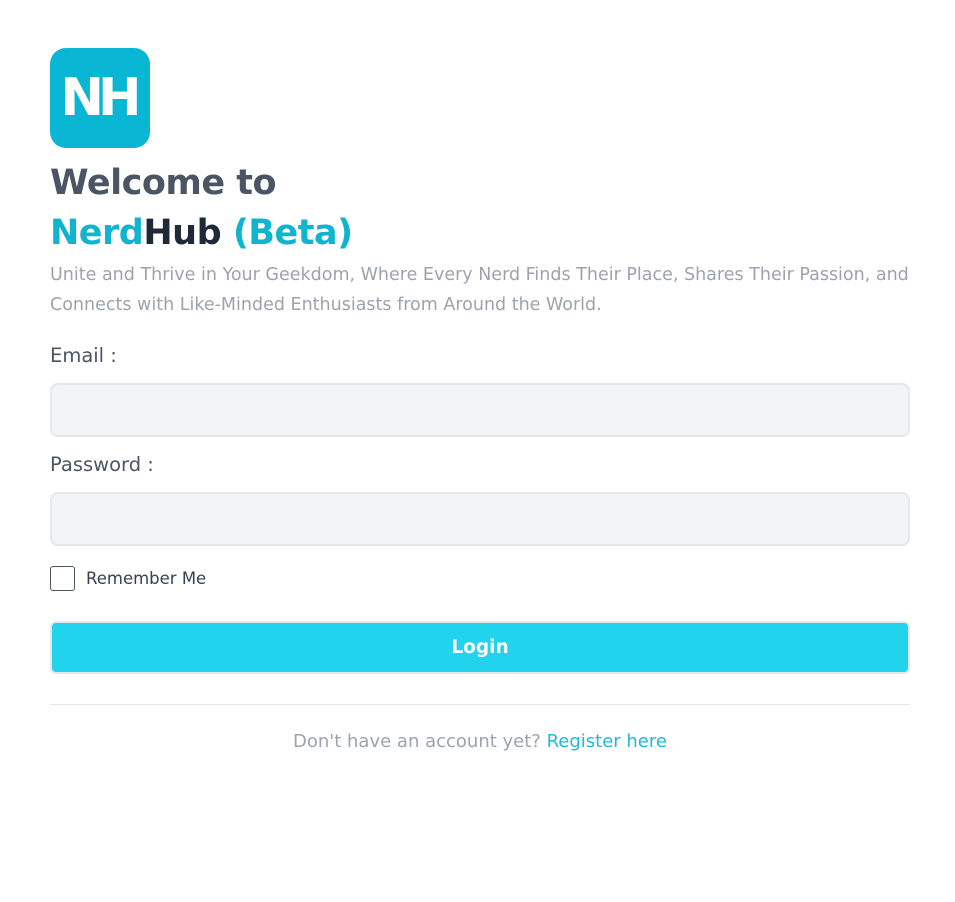 The width and height of the screenshot is (955, 902). I want to click on nerdhub-logo: NH, so click(100, 98).